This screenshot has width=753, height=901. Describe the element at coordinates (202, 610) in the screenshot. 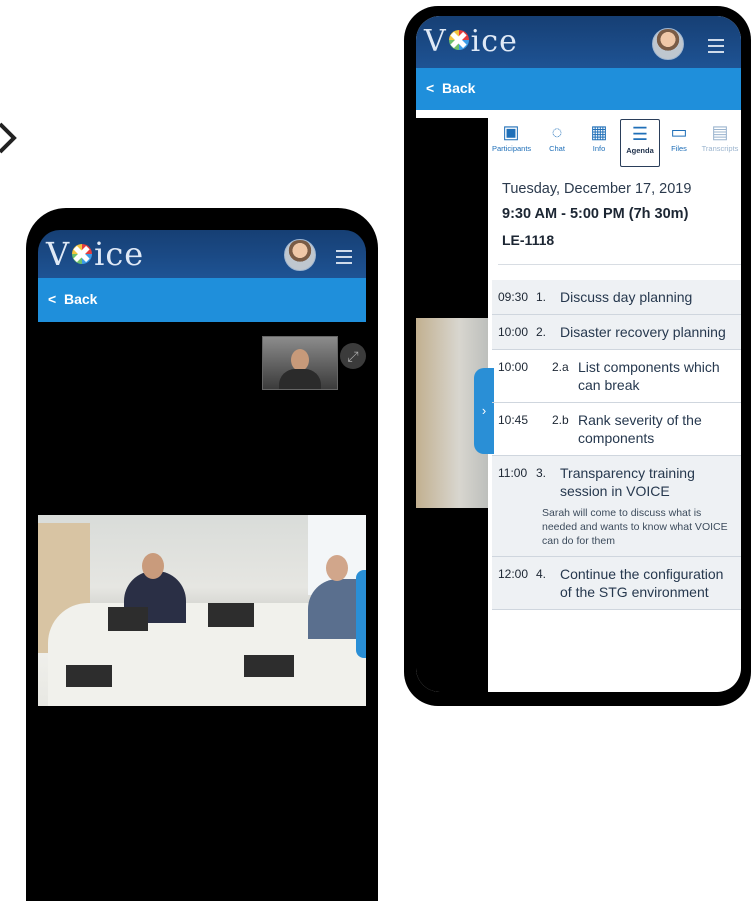

I see `remote-video-feed` at that location.